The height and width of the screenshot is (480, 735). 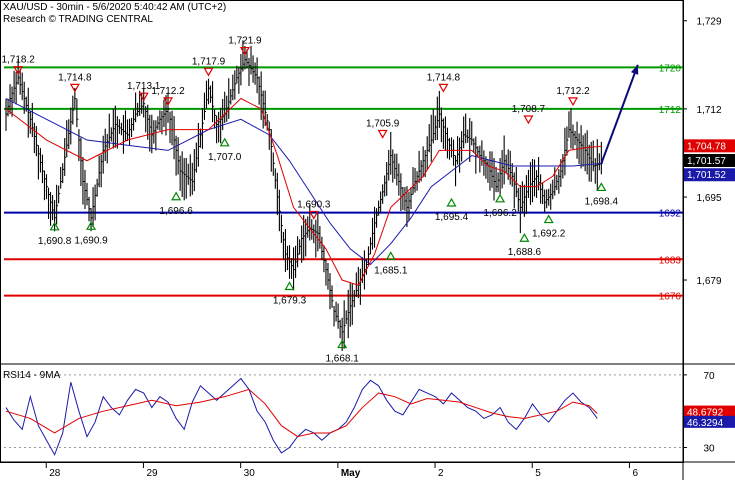 I want to click on swing-high-label: 1,717.9, so click(x=209, y=61).